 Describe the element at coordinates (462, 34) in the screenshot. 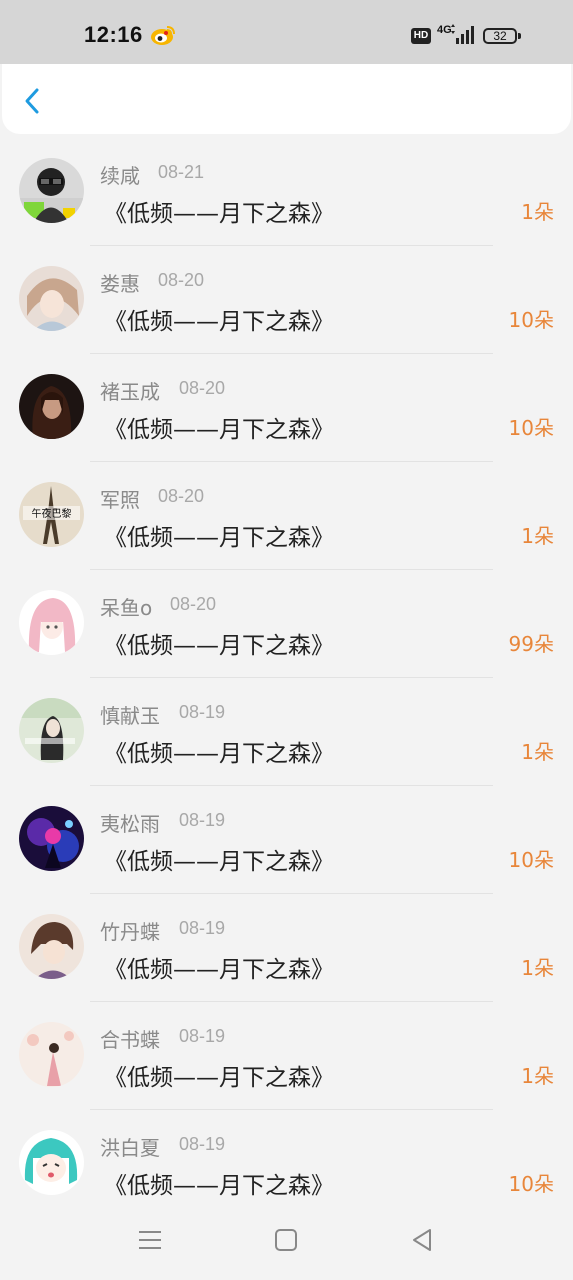

I see `signal-icon` at that location.